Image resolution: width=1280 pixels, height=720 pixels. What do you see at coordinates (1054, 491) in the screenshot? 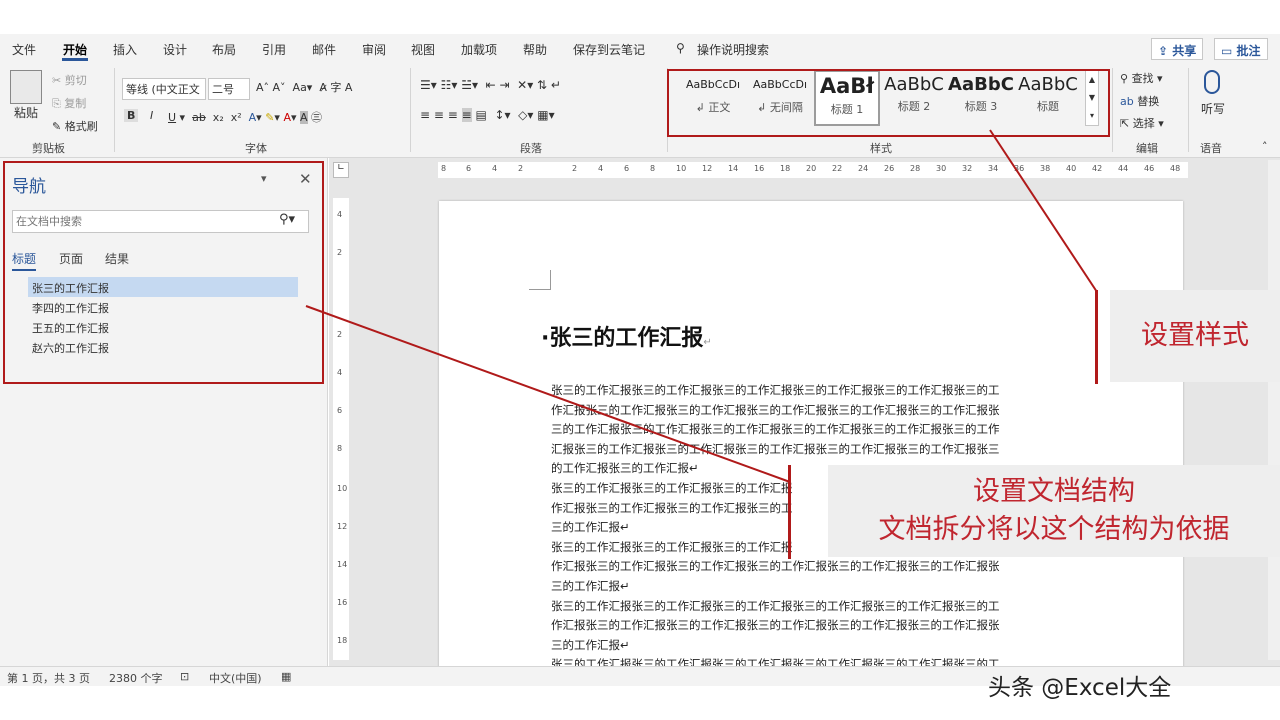
I see `structure-callout-line1: 设置文档结构` at bounding box center [1054, 491].